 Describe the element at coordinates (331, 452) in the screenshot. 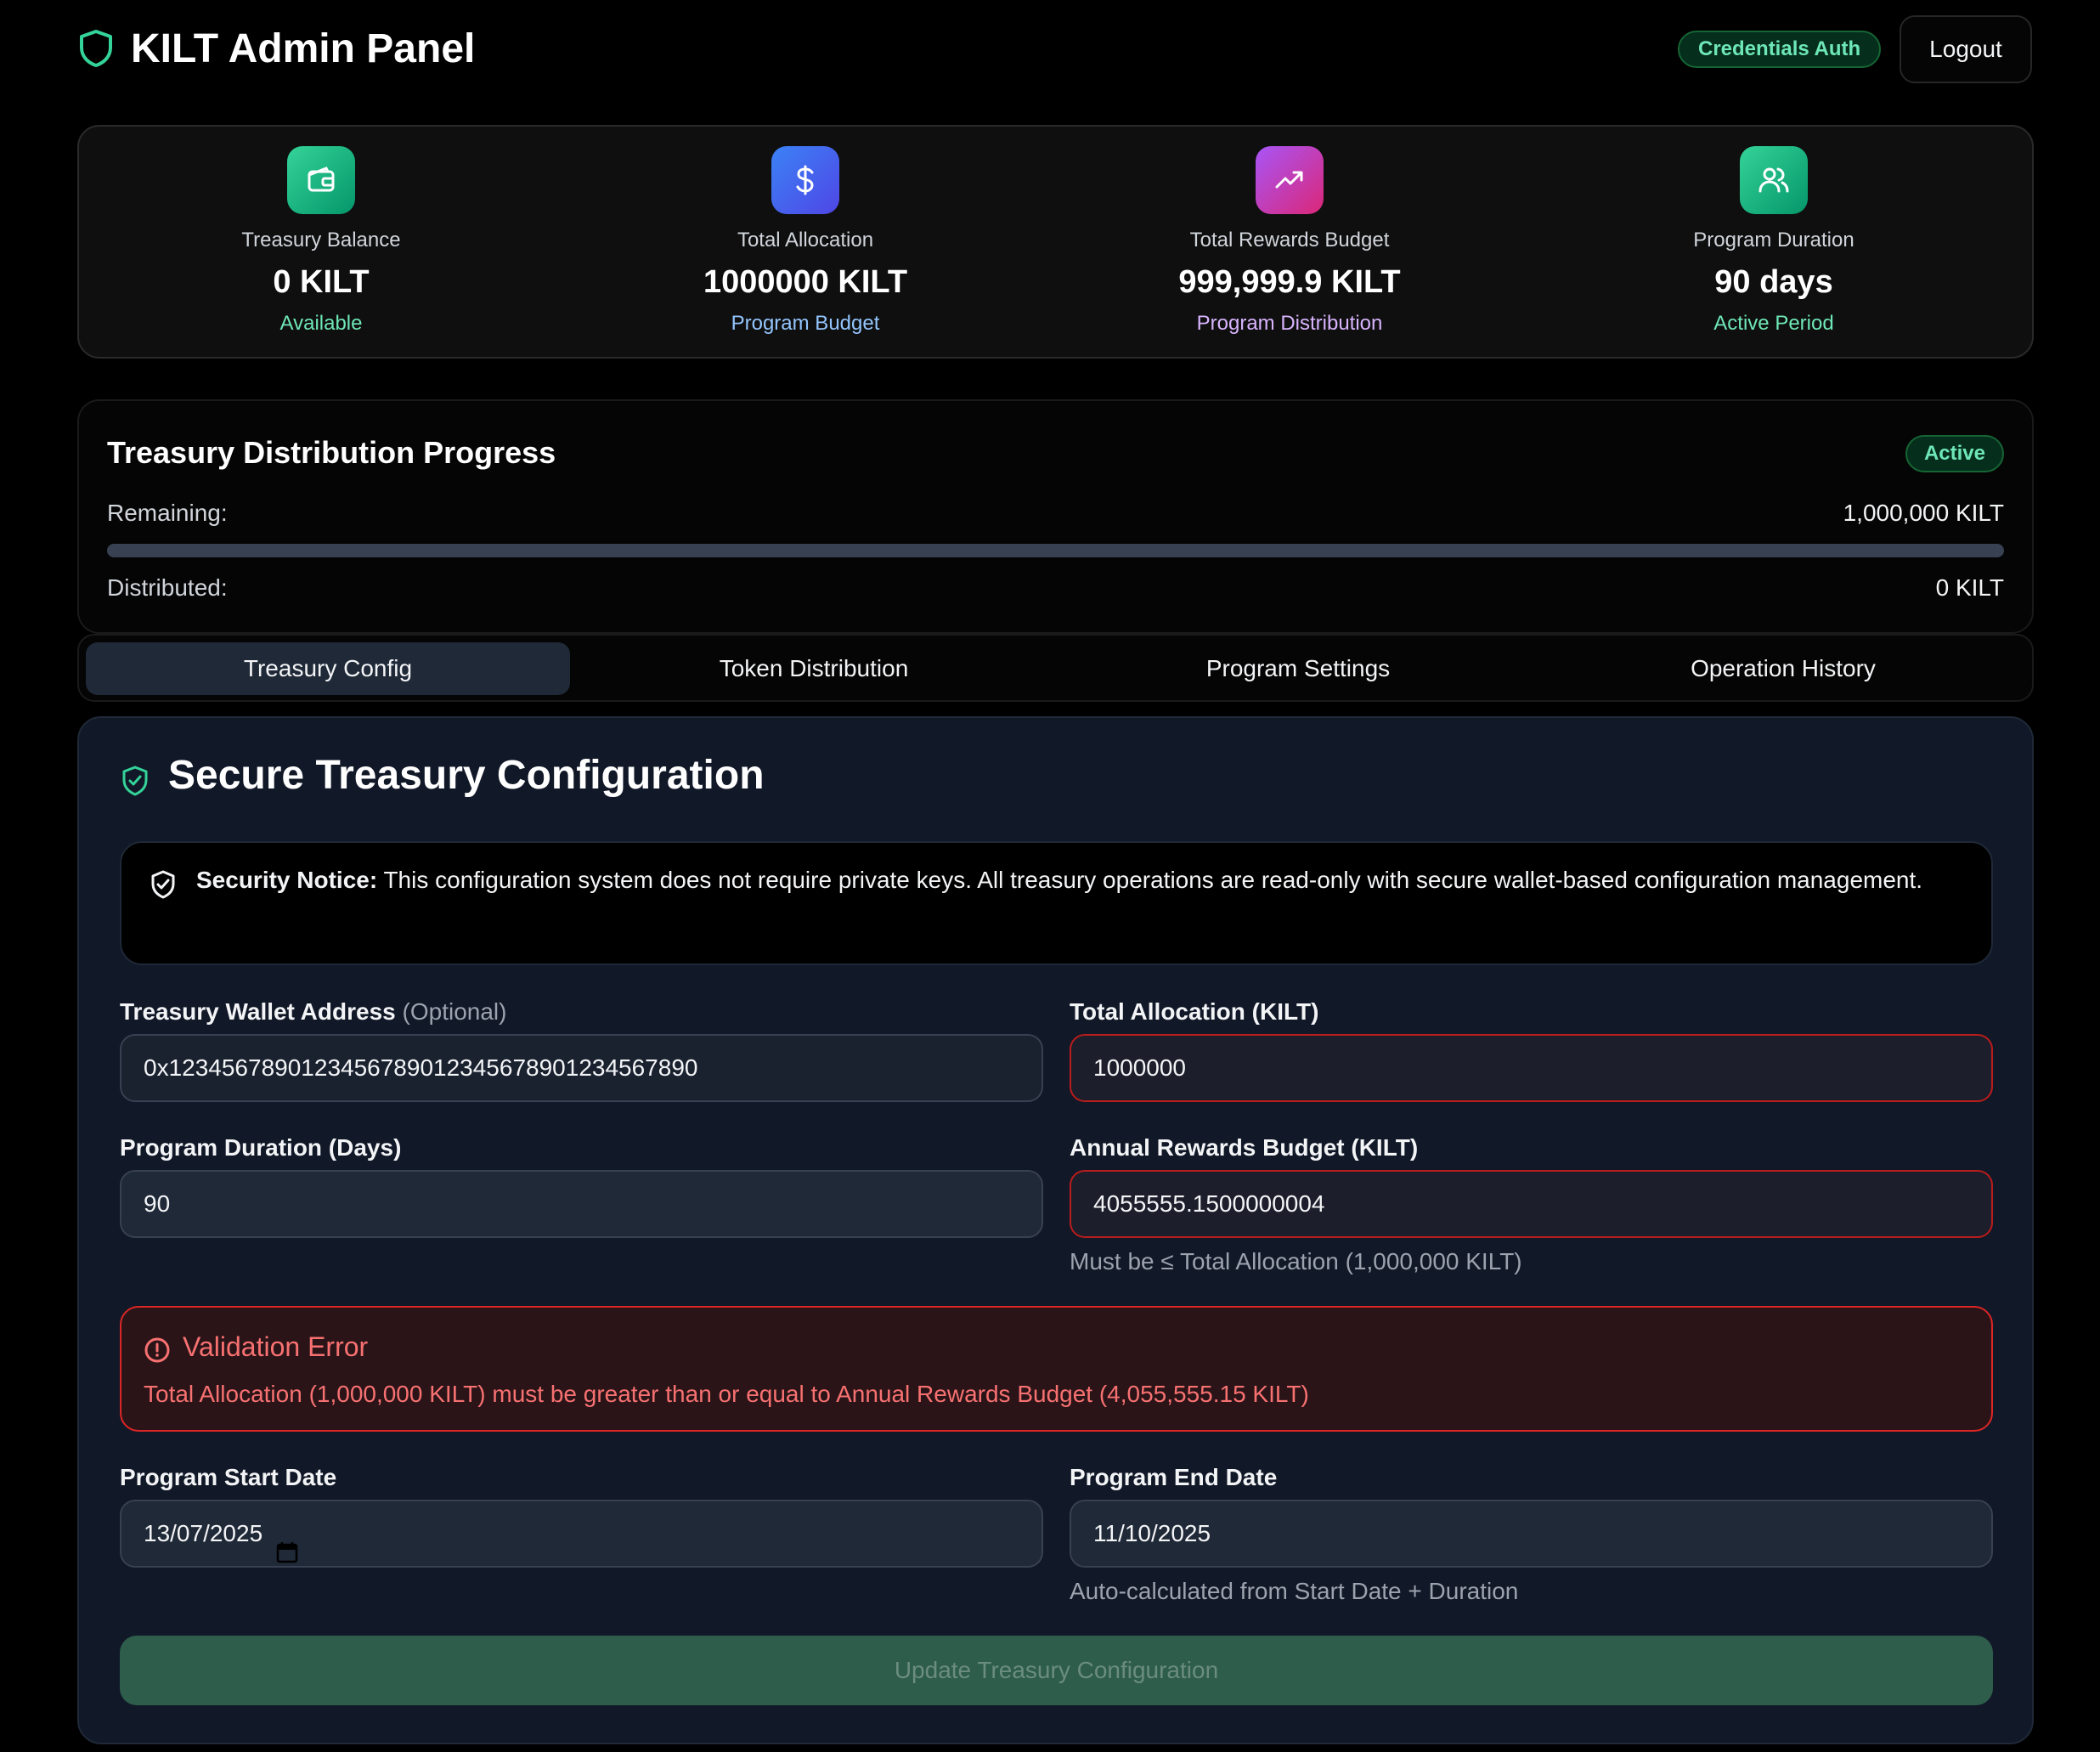

I see `progress-title: Treasury Distribution Progress` at that location.